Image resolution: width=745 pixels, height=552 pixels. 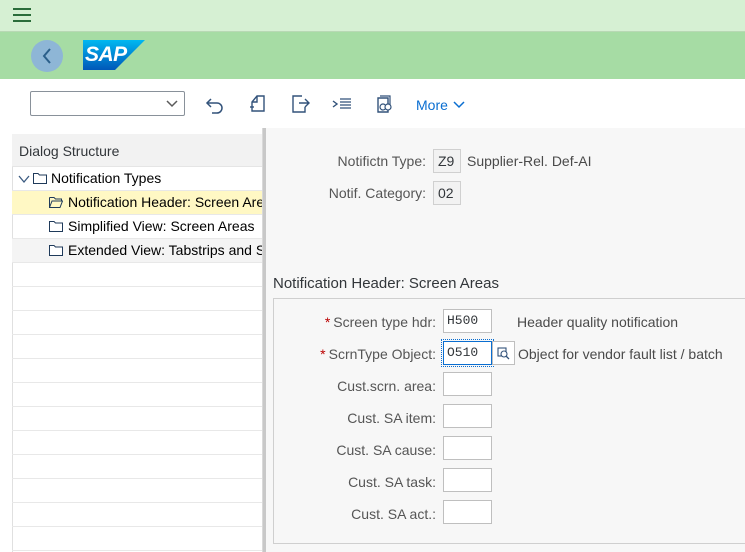 I want to click on notif-category-field: 02, so click(x=447, y=193).